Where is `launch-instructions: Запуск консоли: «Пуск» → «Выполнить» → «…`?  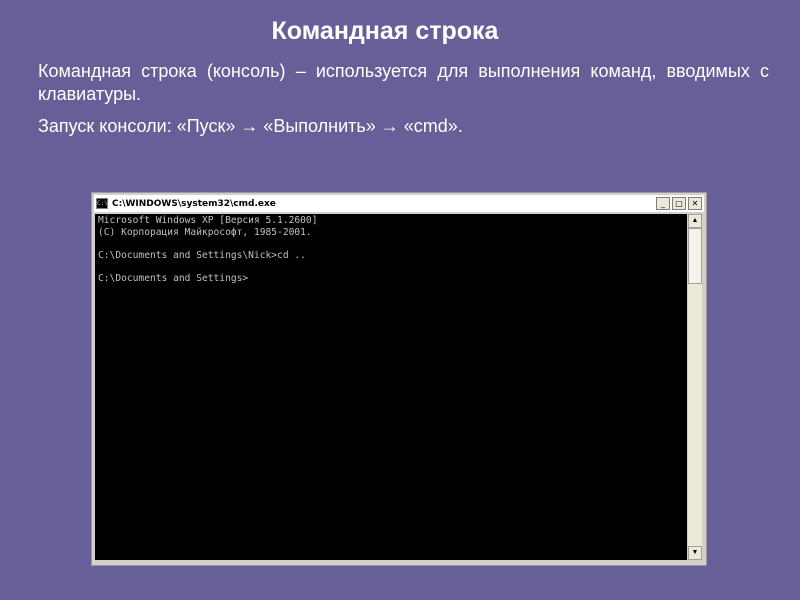 launch-instructions: Запуск консоли: «Пуск» → «Выполнить» → «… is located at coordinates (250, 126).